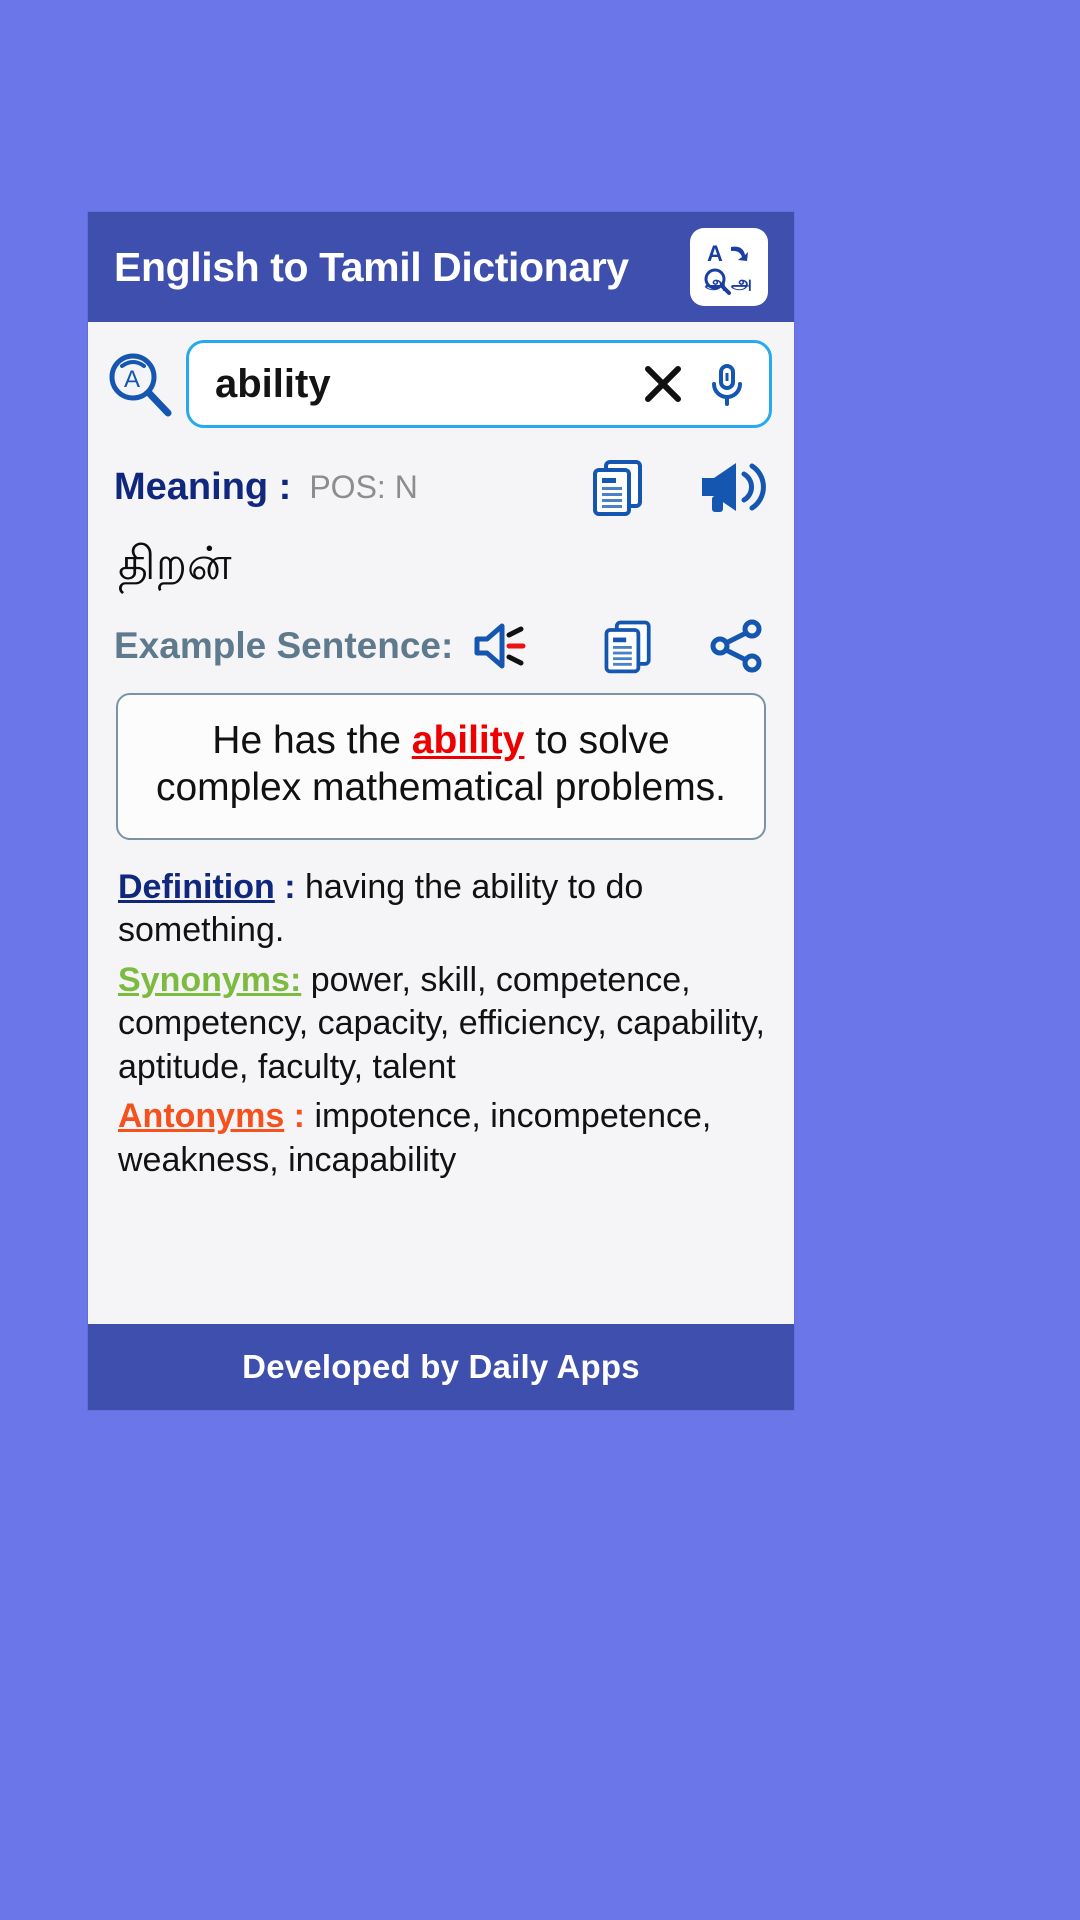  What do you see at coordinates (731, 487) in the screenshot?
I see `megaphone-icon` at bounding box center [731, 487].